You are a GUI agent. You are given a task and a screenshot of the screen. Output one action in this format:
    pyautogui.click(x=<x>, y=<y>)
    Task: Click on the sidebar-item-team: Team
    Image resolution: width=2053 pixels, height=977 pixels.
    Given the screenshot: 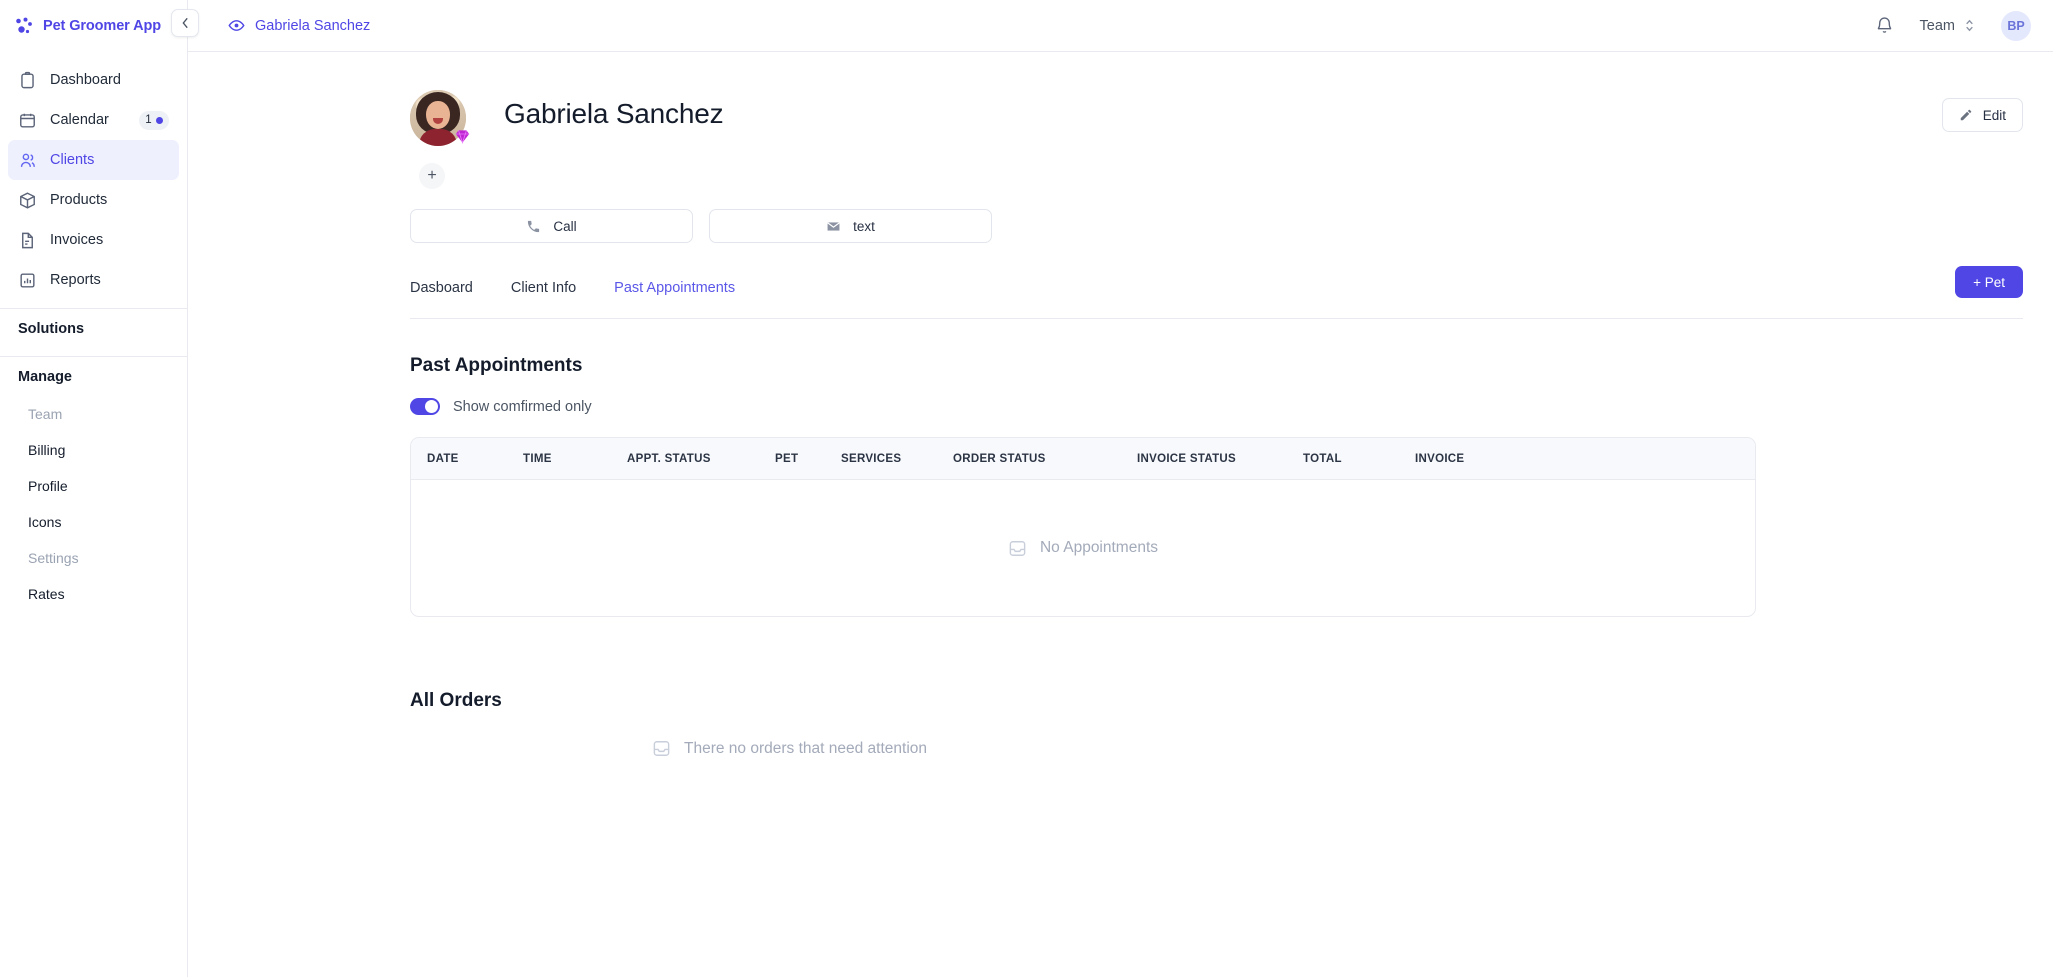 What is the action you would take?
    pyautogui.click(x=93, y=414)
    